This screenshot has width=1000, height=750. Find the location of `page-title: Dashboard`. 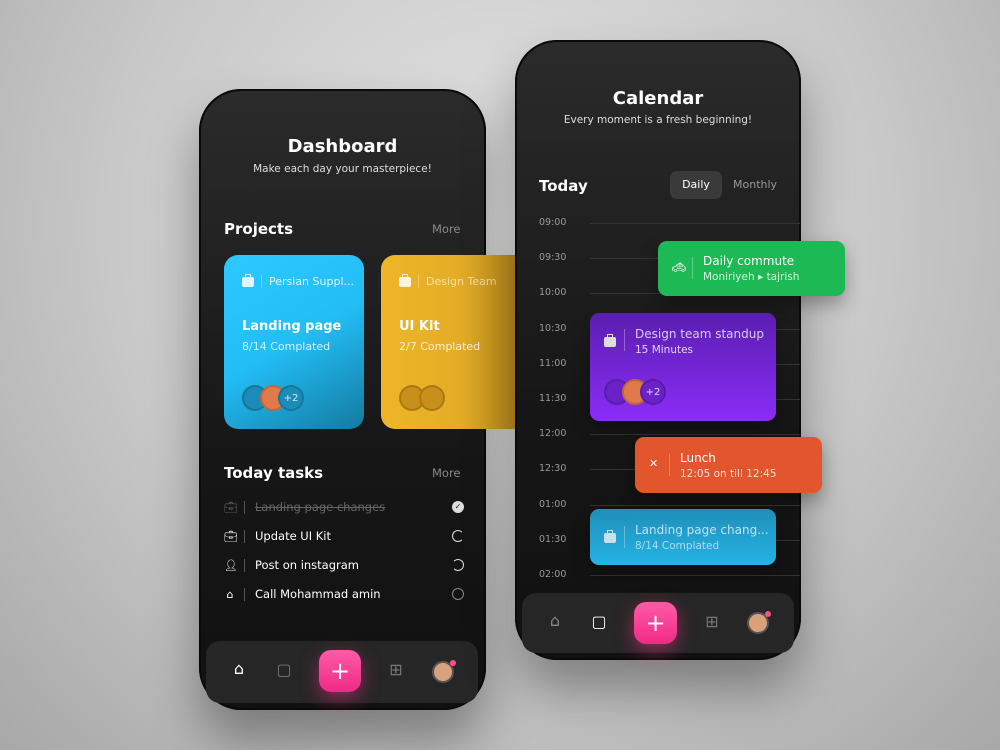

page-title: Dashboard is located at coordinates (342, 146).